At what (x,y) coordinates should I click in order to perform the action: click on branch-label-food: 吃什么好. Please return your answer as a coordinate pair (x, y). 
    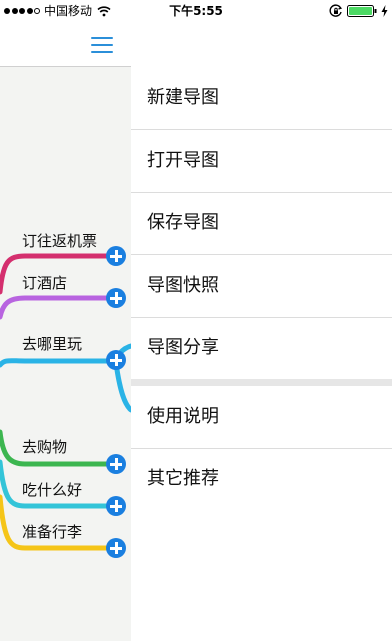
    Looking at the image, I should click on (52, 490).